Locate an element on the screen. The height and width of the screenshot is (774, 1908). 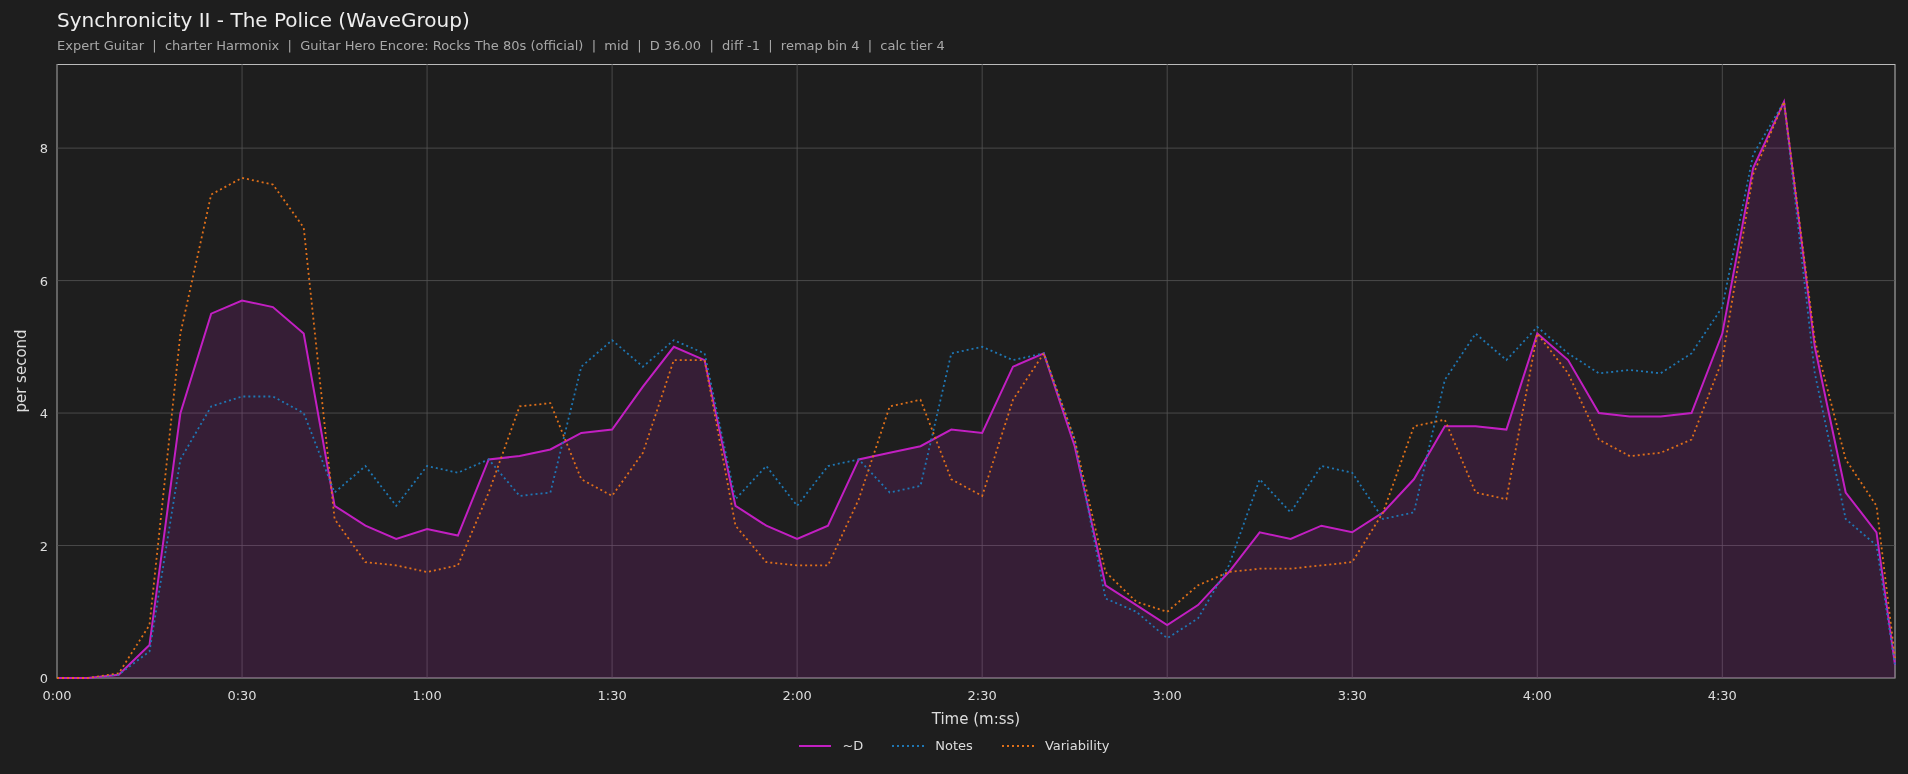
y-tick-label: 6 is located at coordinates (43, 281).